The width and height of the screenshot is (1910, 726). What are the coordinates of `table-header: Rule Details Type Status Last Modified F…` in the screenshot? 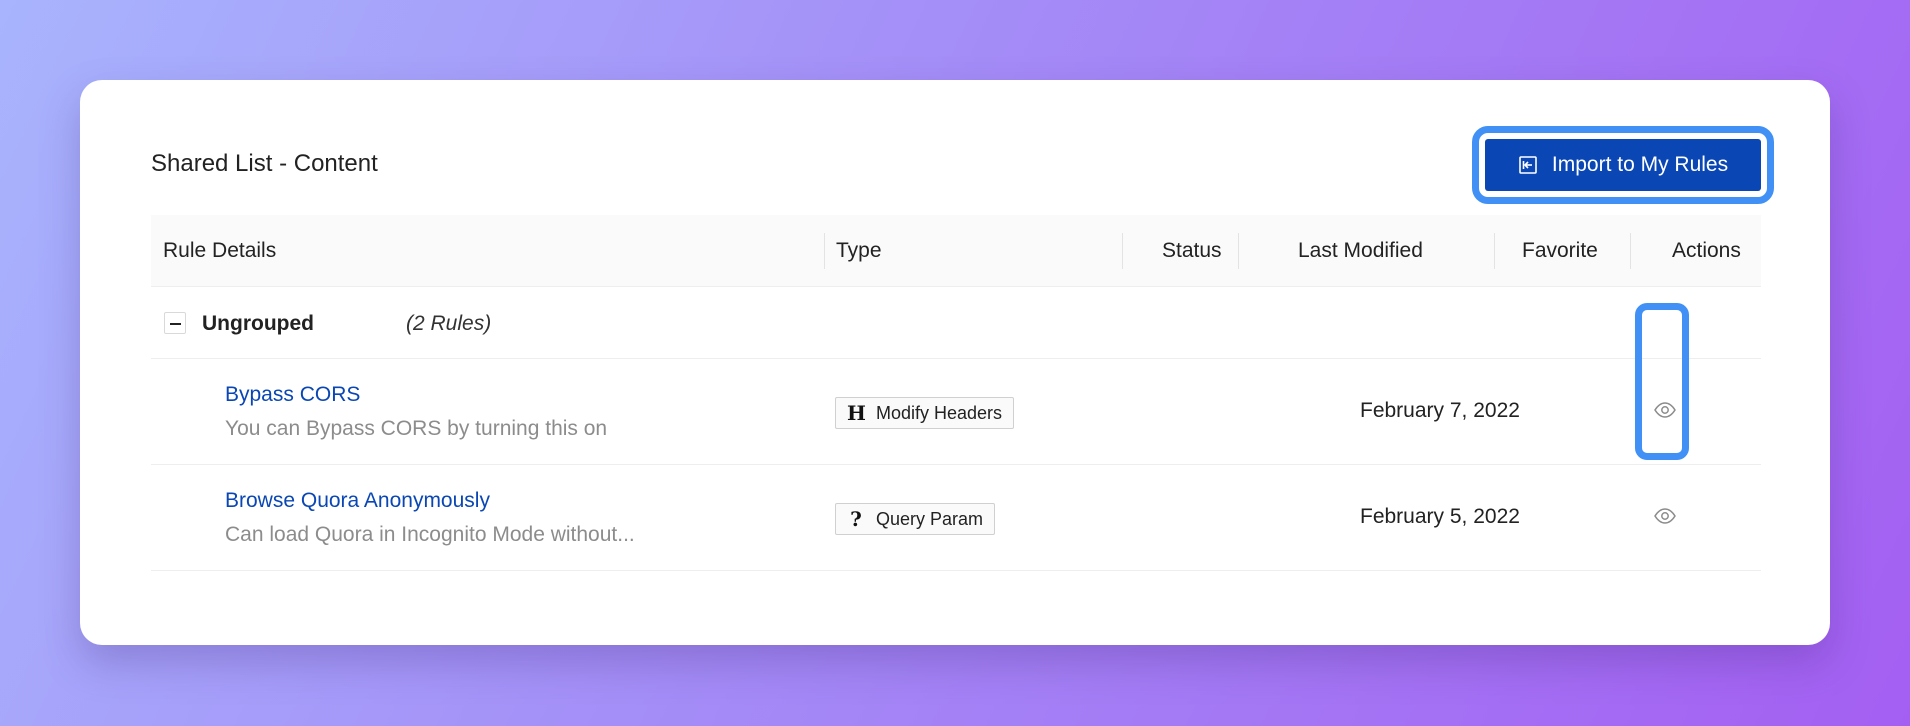 It's located at (956, 251).